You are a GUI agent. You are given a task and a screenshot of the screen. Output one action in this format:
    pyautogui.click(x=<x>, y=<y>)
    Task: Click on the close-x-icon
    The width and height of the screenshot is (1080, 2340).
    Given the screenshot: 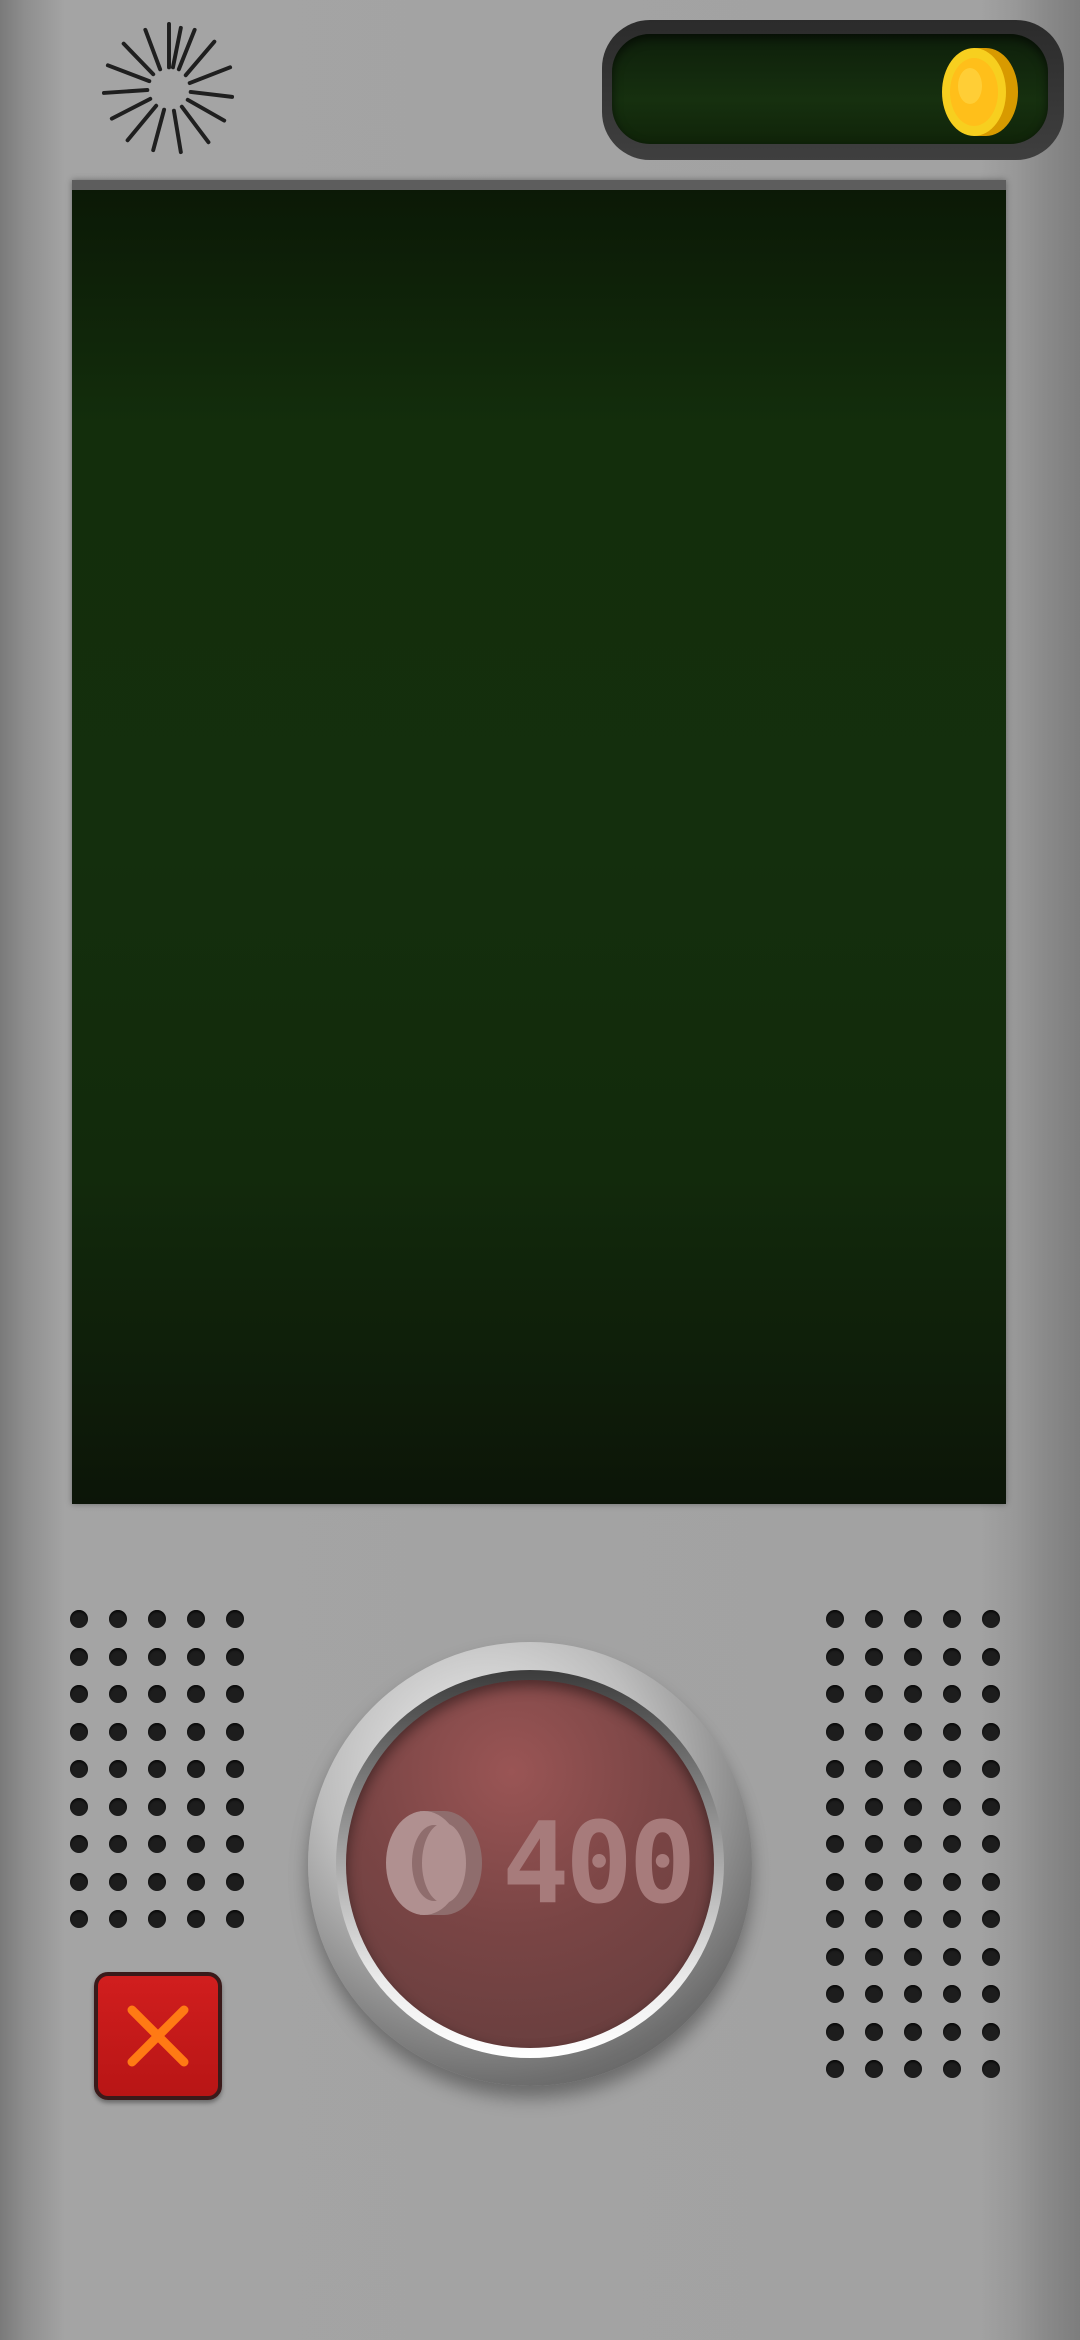 What is the action you would take?
    pyautogui.click(x=158, y=2036)
    